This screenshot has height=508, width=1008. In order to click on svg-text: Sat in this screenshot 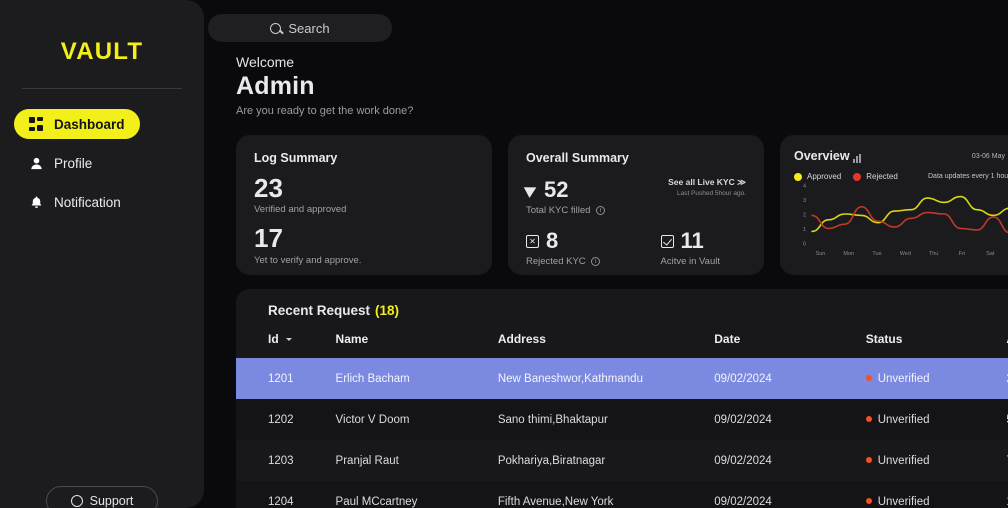, I will do `click(990, 254)`.